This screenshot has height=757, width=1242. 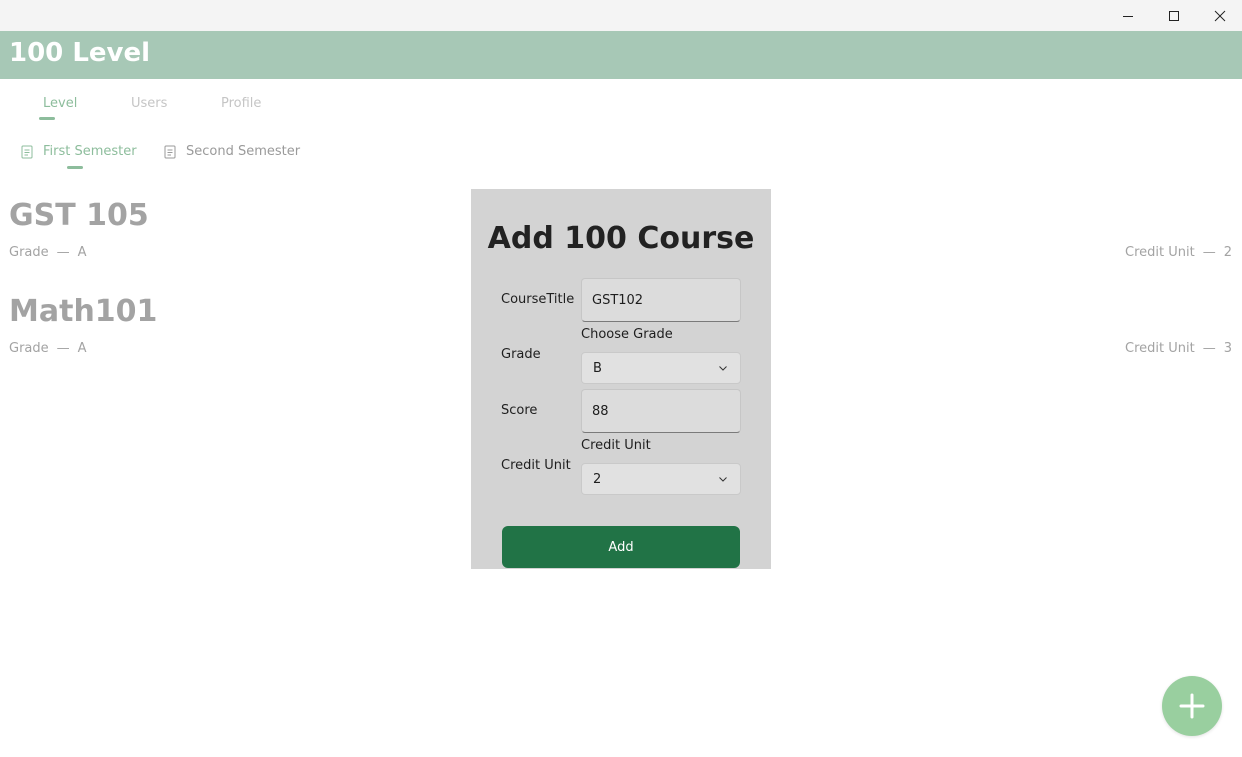 What do you see at coordinates (80, 53) in the screenshot?
I see `page-title: 100 Level` at bounding box center [80, 53].